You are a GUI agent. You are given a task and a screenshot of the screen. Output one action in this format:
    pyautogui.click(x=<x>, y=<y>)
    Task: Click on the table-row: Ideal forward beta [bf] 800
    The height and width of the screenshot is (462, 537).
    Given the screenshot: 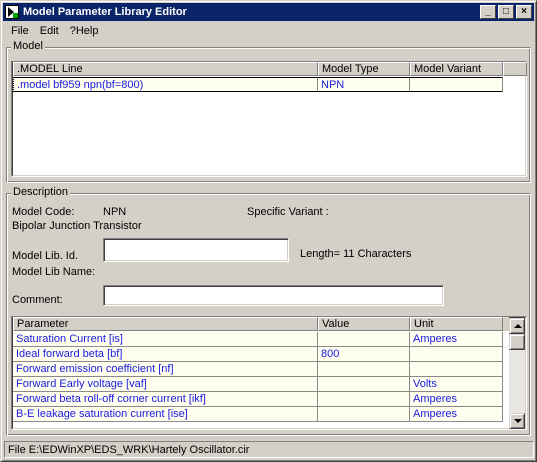 What is the action you would take?
    pyautogui.click(x=258, y=354)
    